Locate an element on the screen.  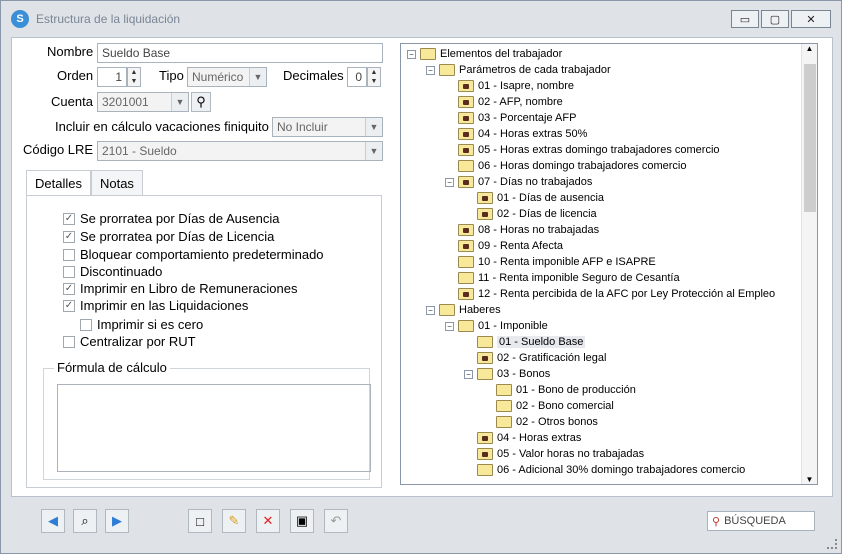
scroll-down-icon: ▼ is located at coordinates (809, 479).